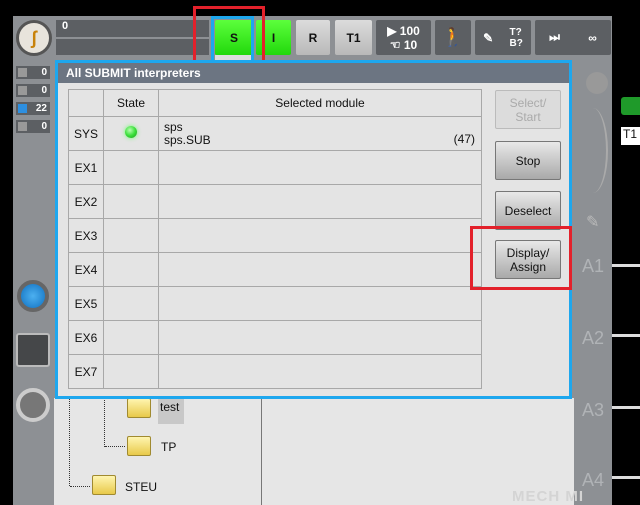 The width and height of the screenshot is (640, 505). I want to click on jog-override: 10, so click(410, 44).